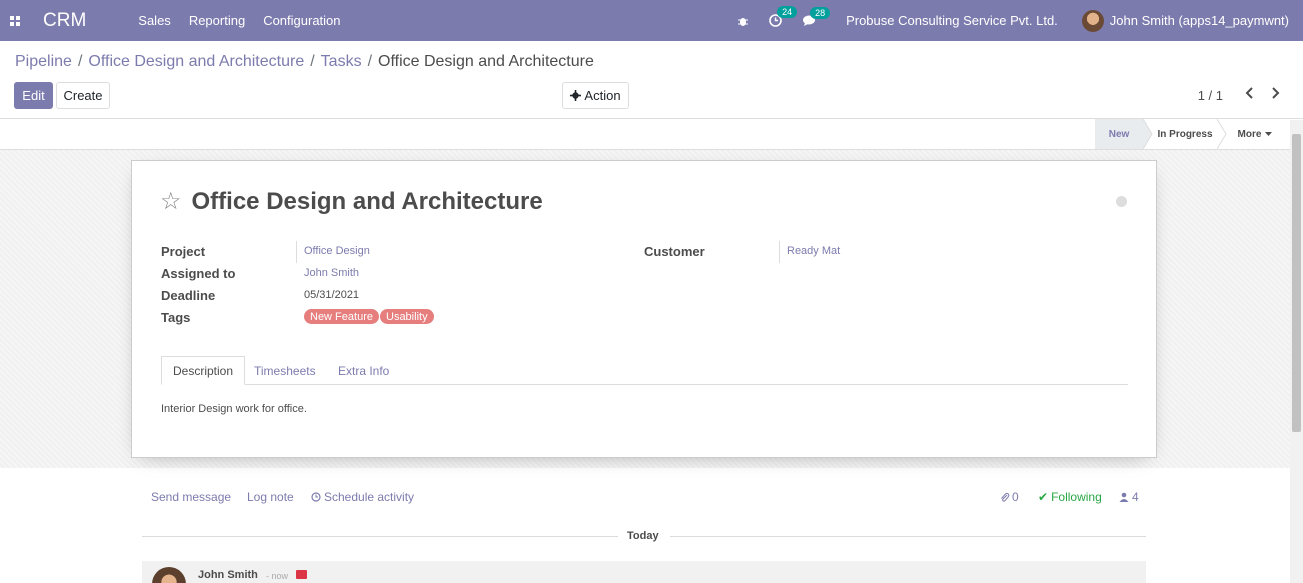 This screenshot has width=1303, height=583. Describe the element at coordinates (1005, 497) in the screenshot. I see `paperclip-icon` at that location.